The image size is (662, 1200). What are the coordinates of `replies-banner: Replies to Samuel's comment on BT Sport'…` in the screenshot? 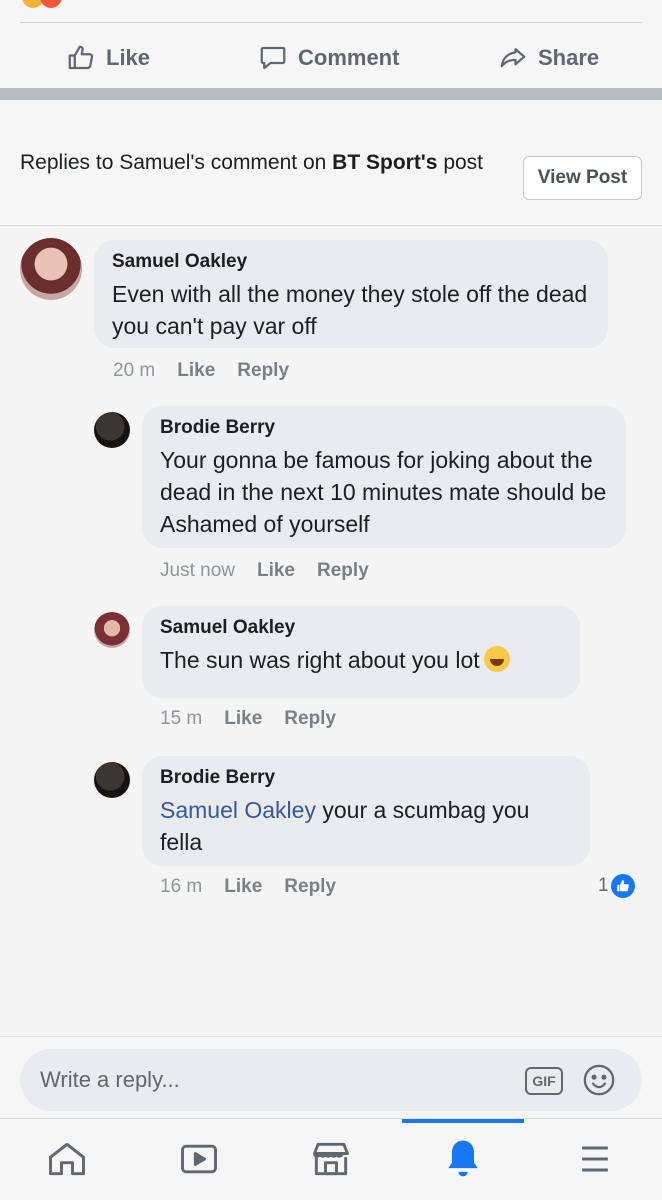 It's located at (331, 163).